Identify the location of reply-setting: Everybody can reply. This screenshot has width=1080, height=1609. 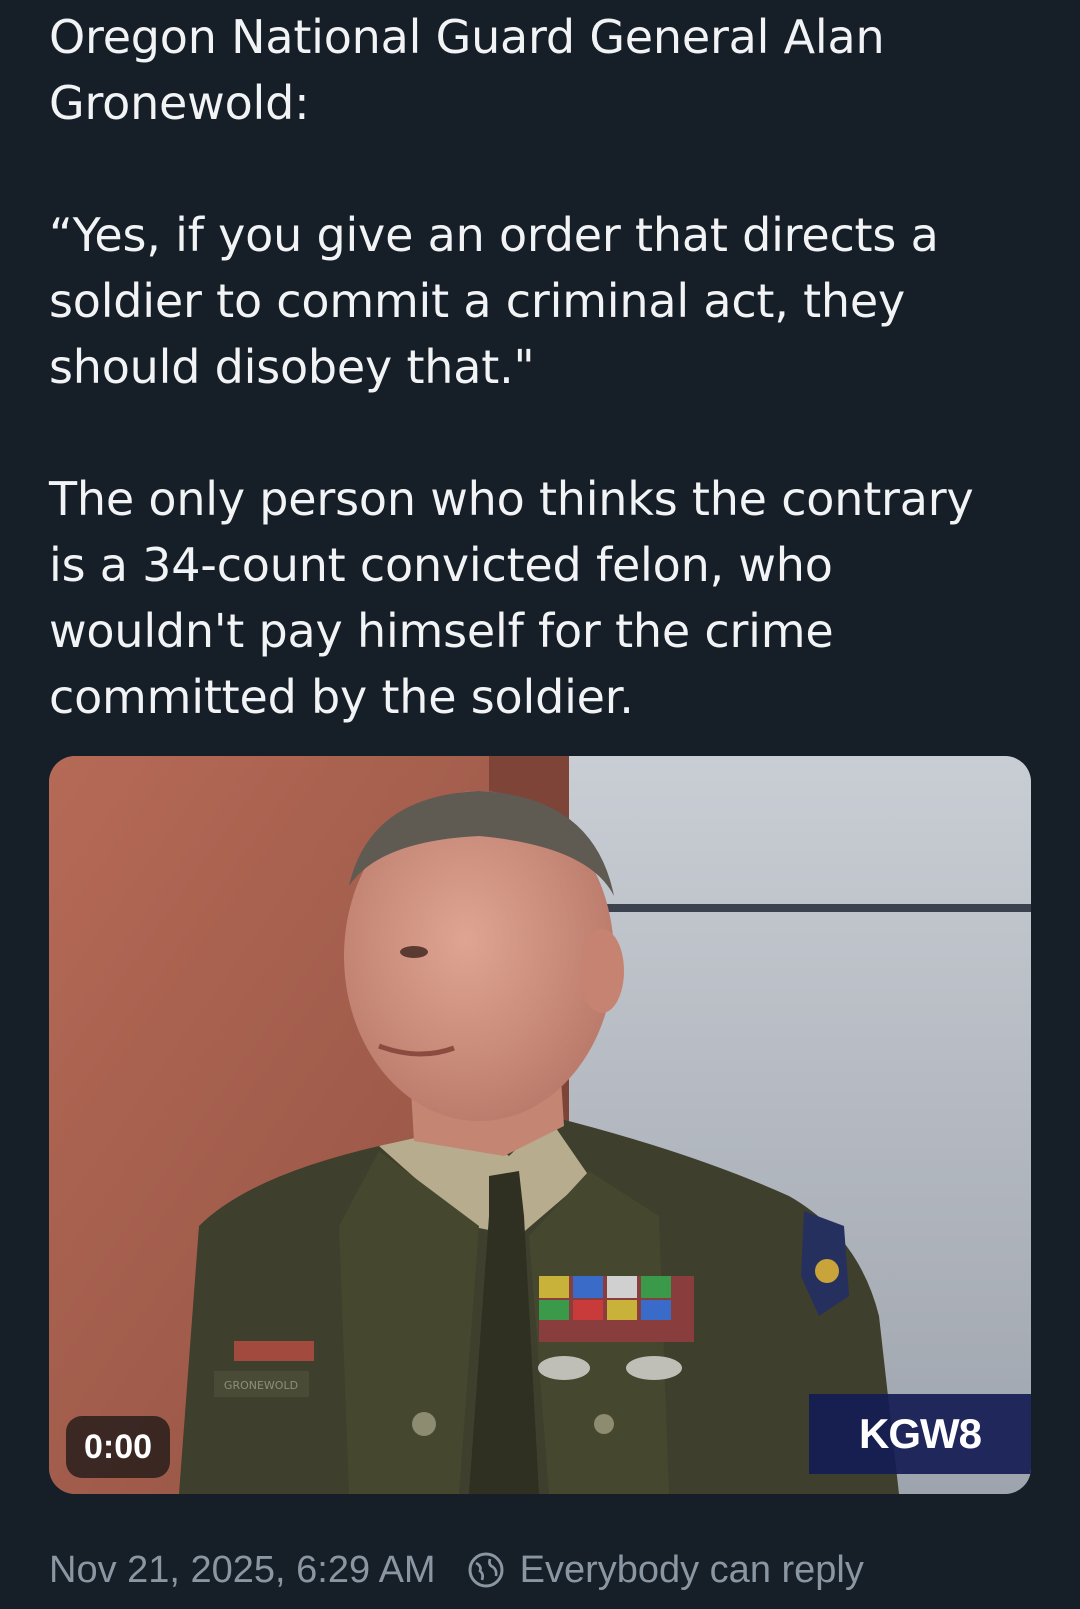
(692, 1570).